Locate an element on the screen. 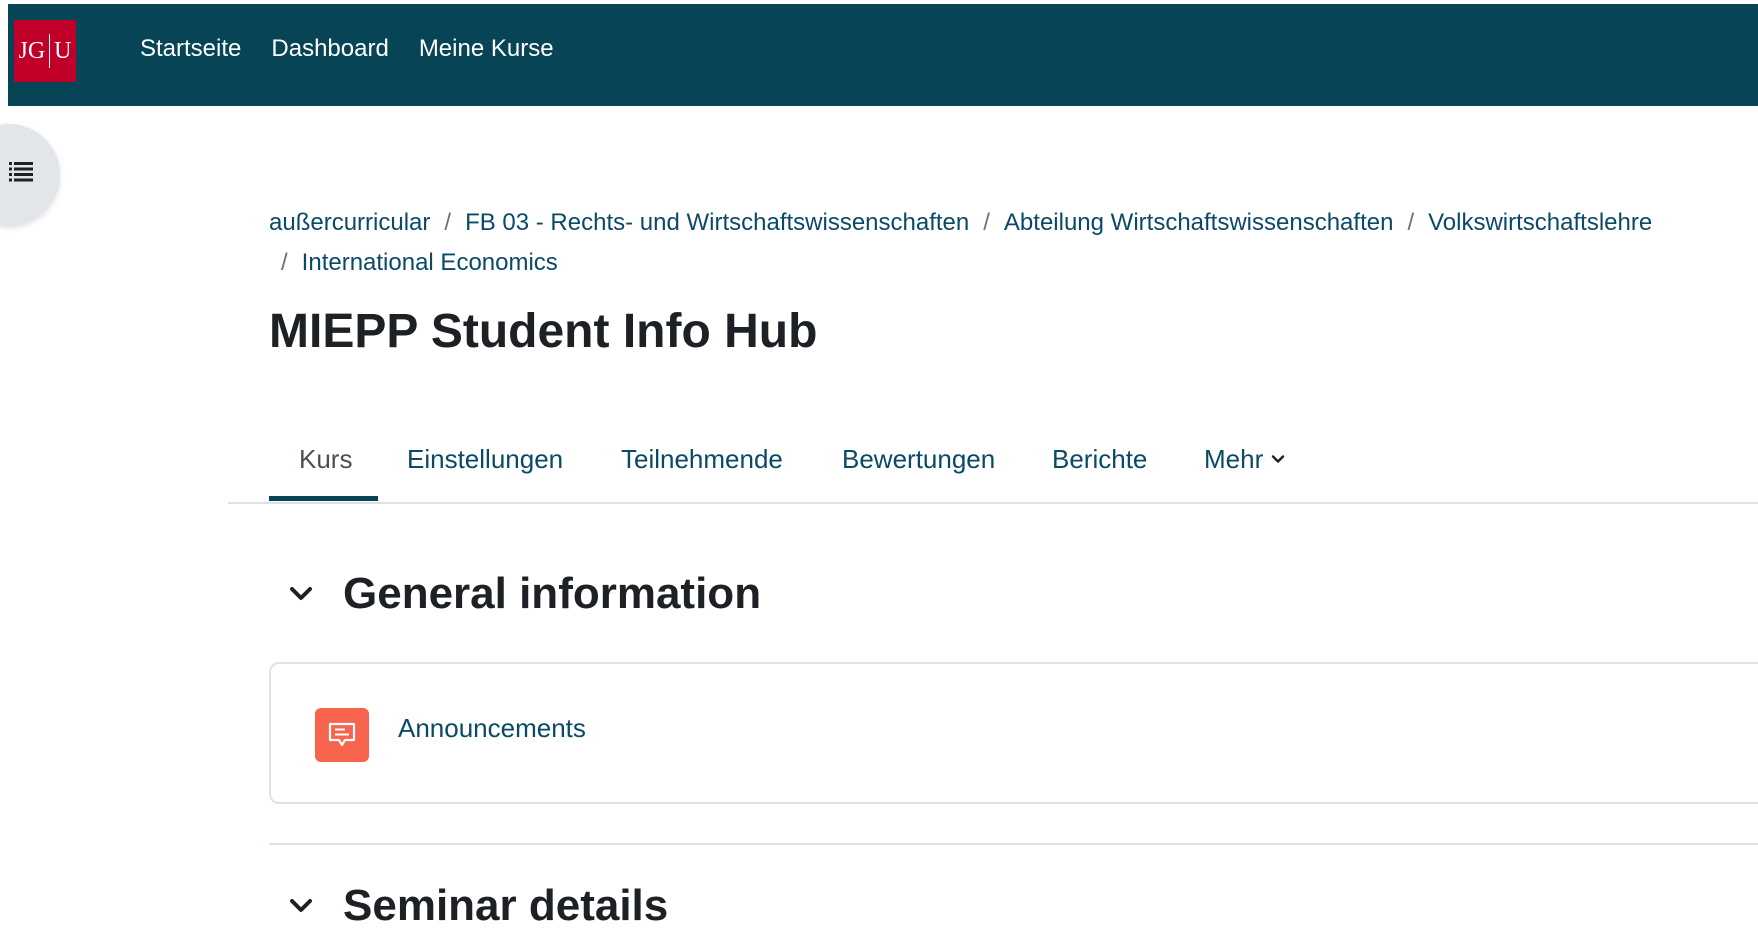  page-title: MIEPP Student Info Hub is located at coordinates (543, 331).